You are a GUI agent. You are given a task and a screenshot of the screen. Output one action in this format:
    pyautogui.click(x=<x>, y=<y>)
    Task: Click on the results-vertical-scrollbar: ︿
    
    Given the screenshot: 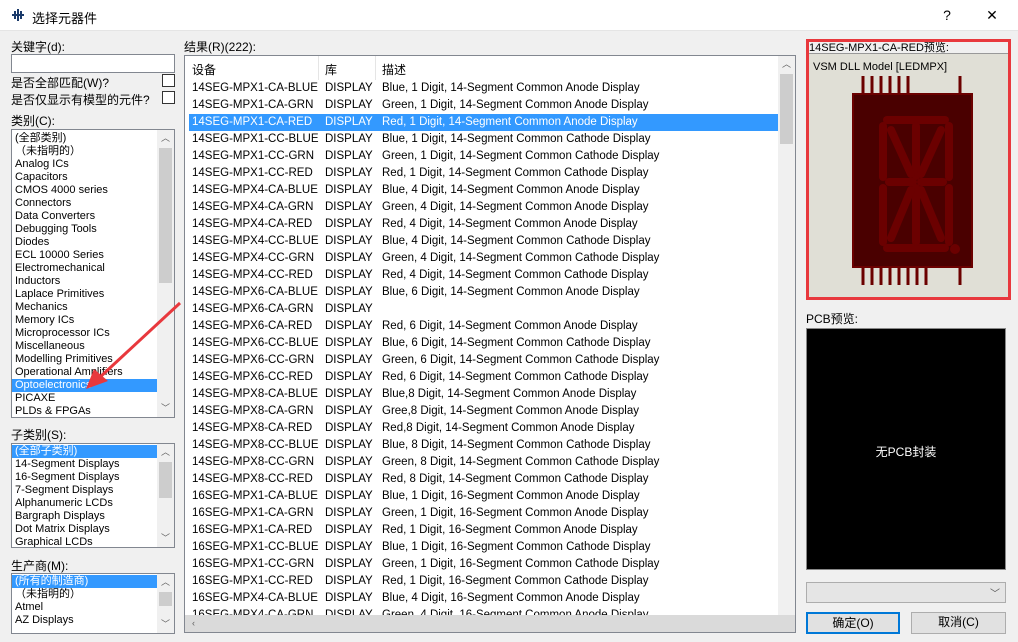 What is the action you would take?
    pyautogui.click(x=786, y=335)
    